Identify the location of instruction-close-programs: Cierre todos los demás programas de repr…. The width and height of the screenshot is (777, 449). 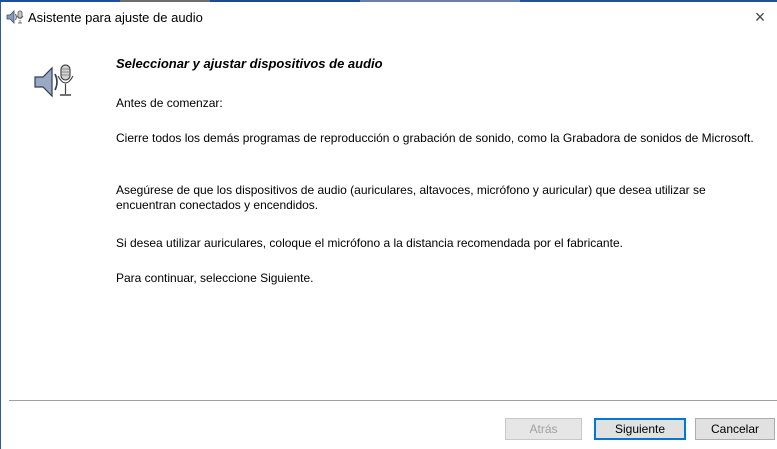
(435, 138).